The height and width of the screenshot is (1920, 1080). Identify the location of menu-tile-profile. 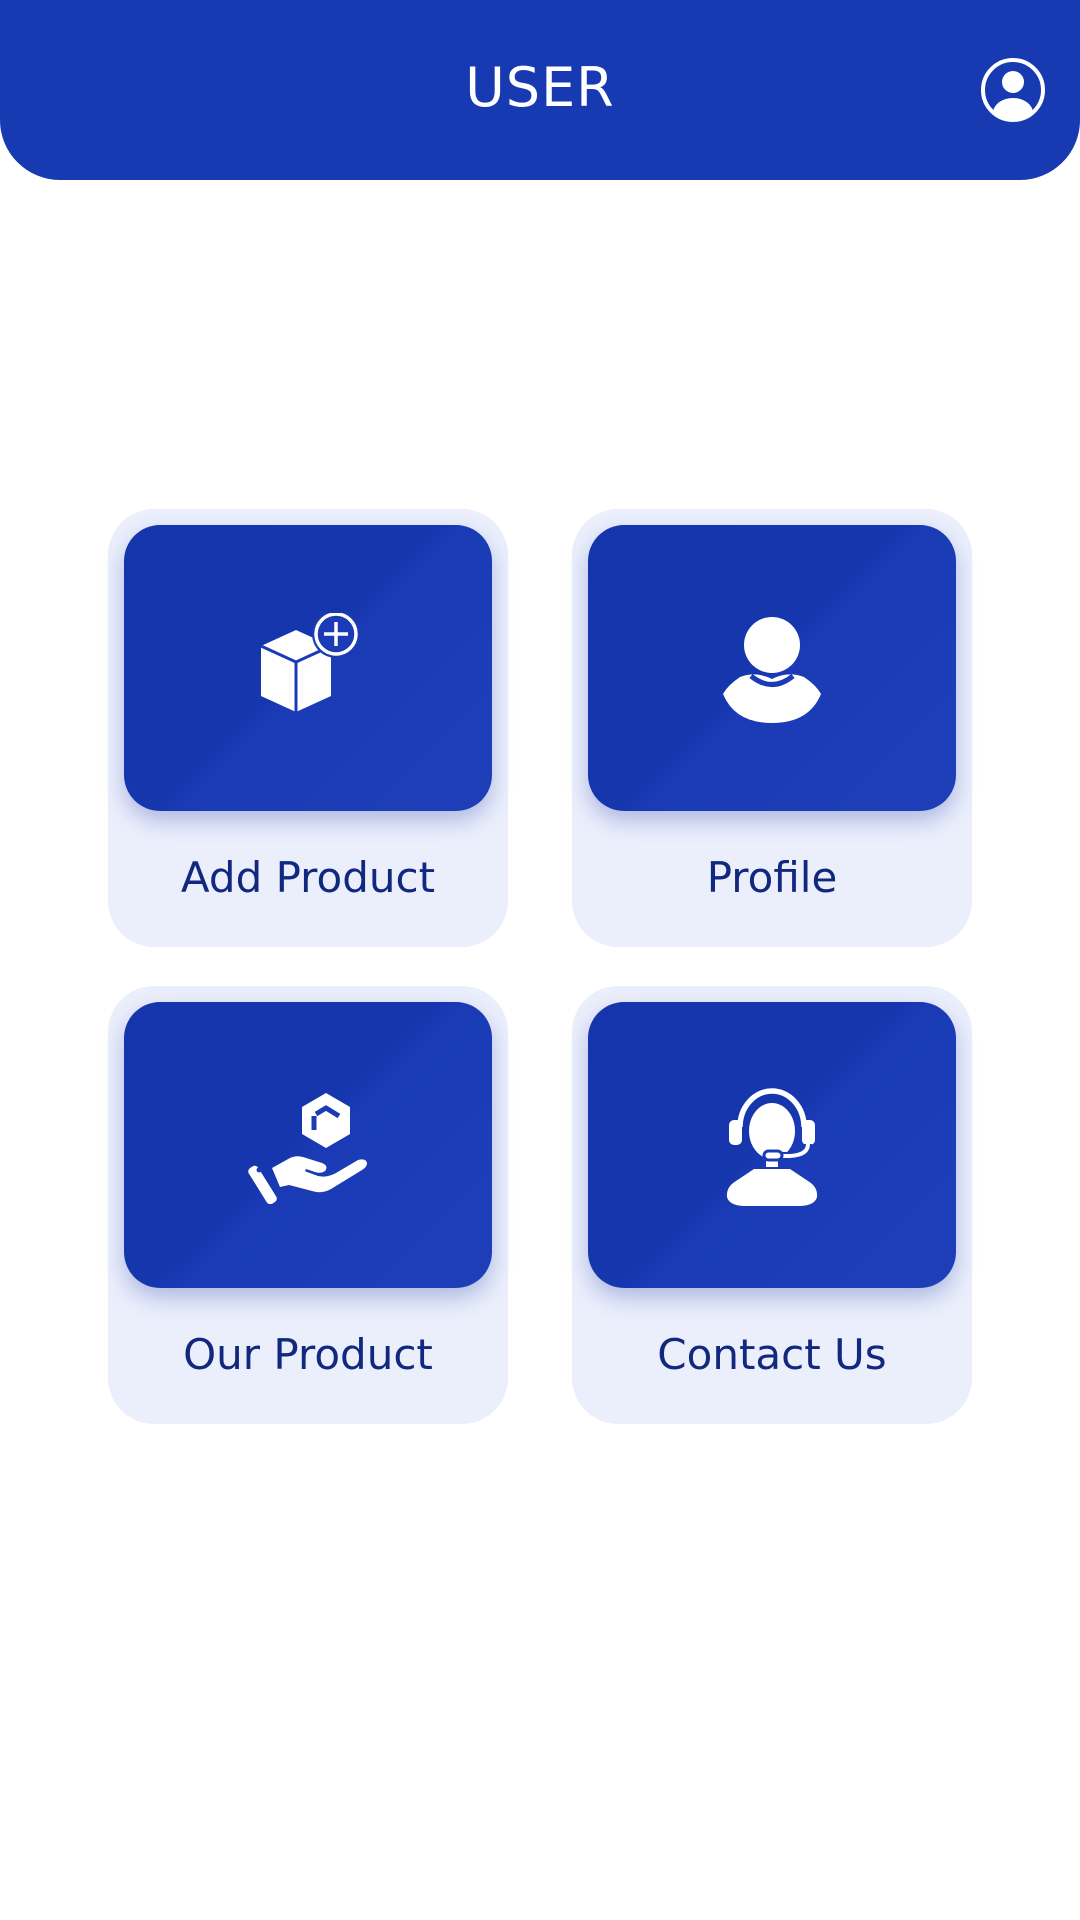
(772, 668).